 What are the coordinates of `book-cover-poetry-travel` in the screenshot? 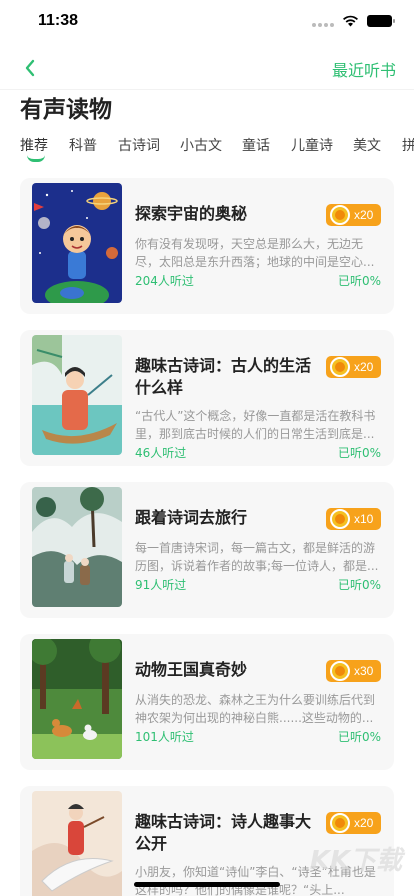 It's located at (77, 547).